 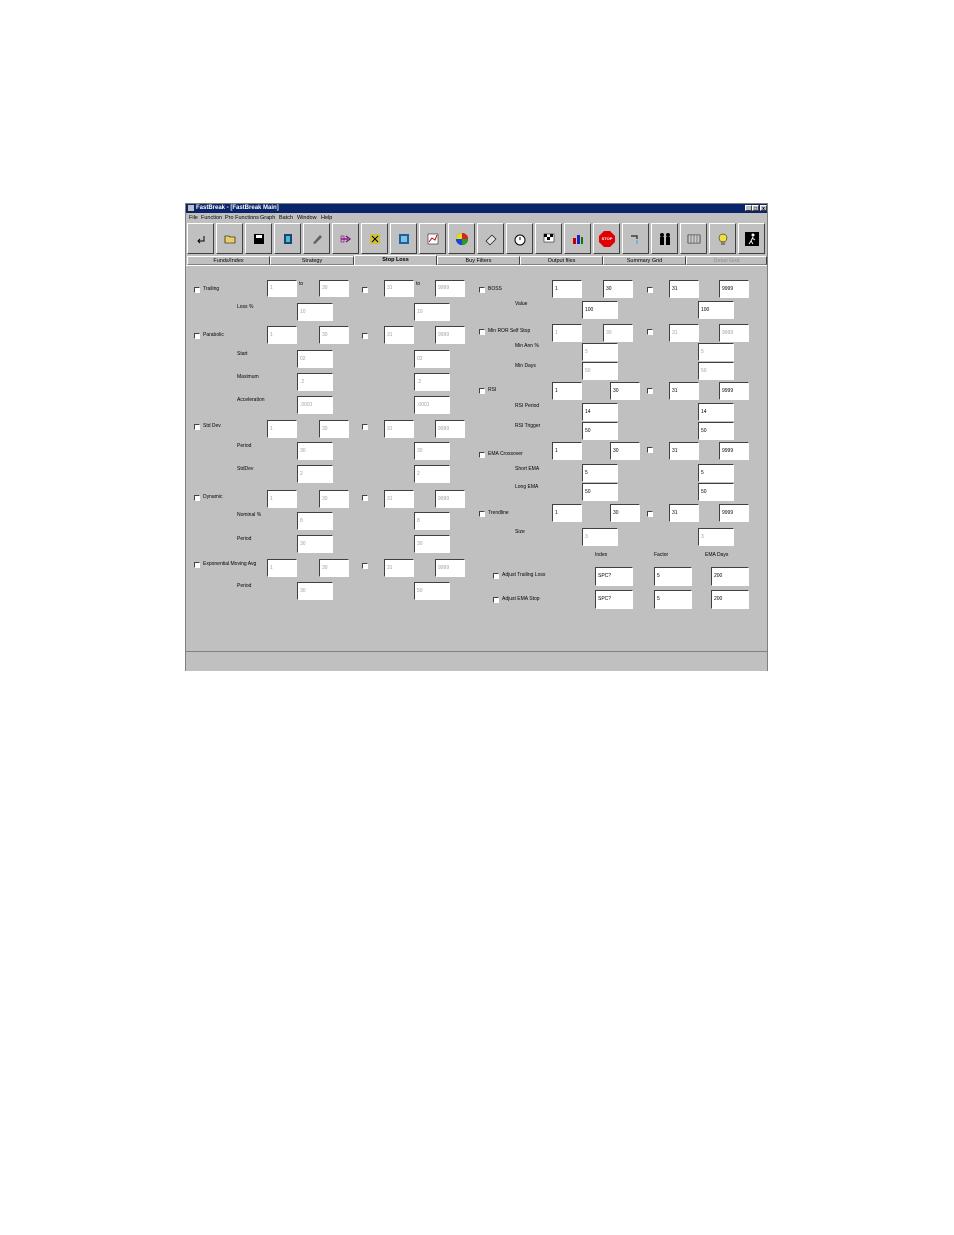 I want to click on stddev-range2-checkbox, so click(x=365, y=427).